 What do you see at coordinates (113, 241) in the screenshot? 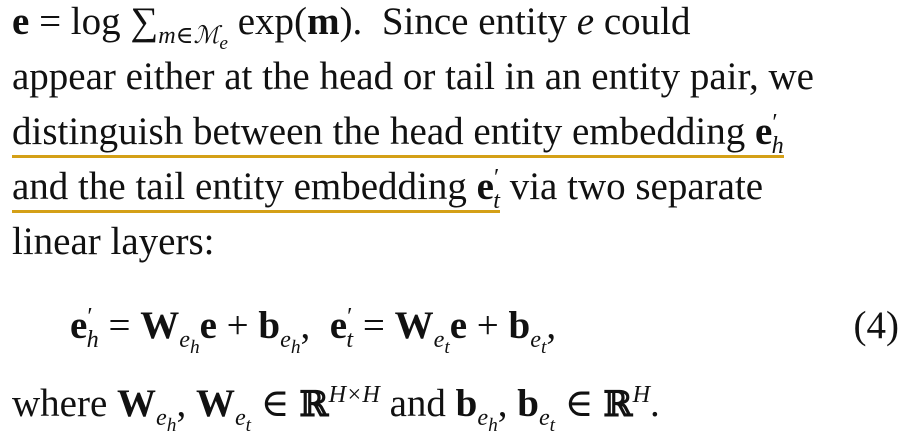
I see `paragraph-line-5: linear layers:` at bounding box center [113, 241].